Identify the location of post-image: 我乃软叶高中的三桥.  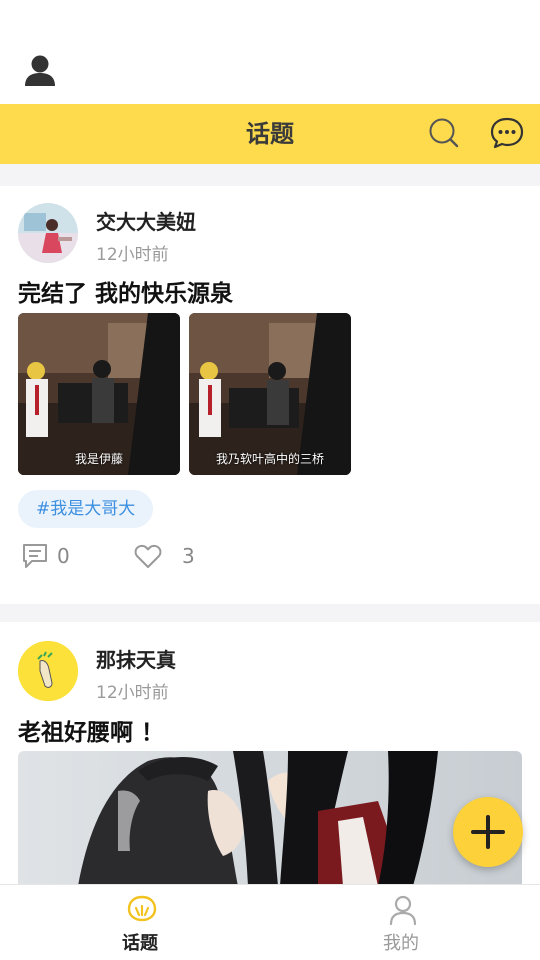
(270, 394).